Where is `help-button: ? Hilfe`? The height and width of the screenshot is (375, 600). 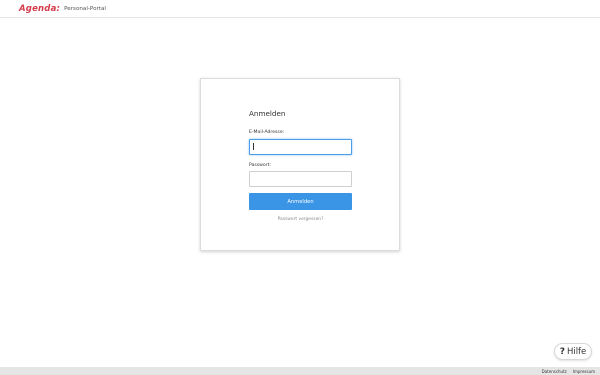
help-button: ? Hilfe is located at coordinates (573, 351).